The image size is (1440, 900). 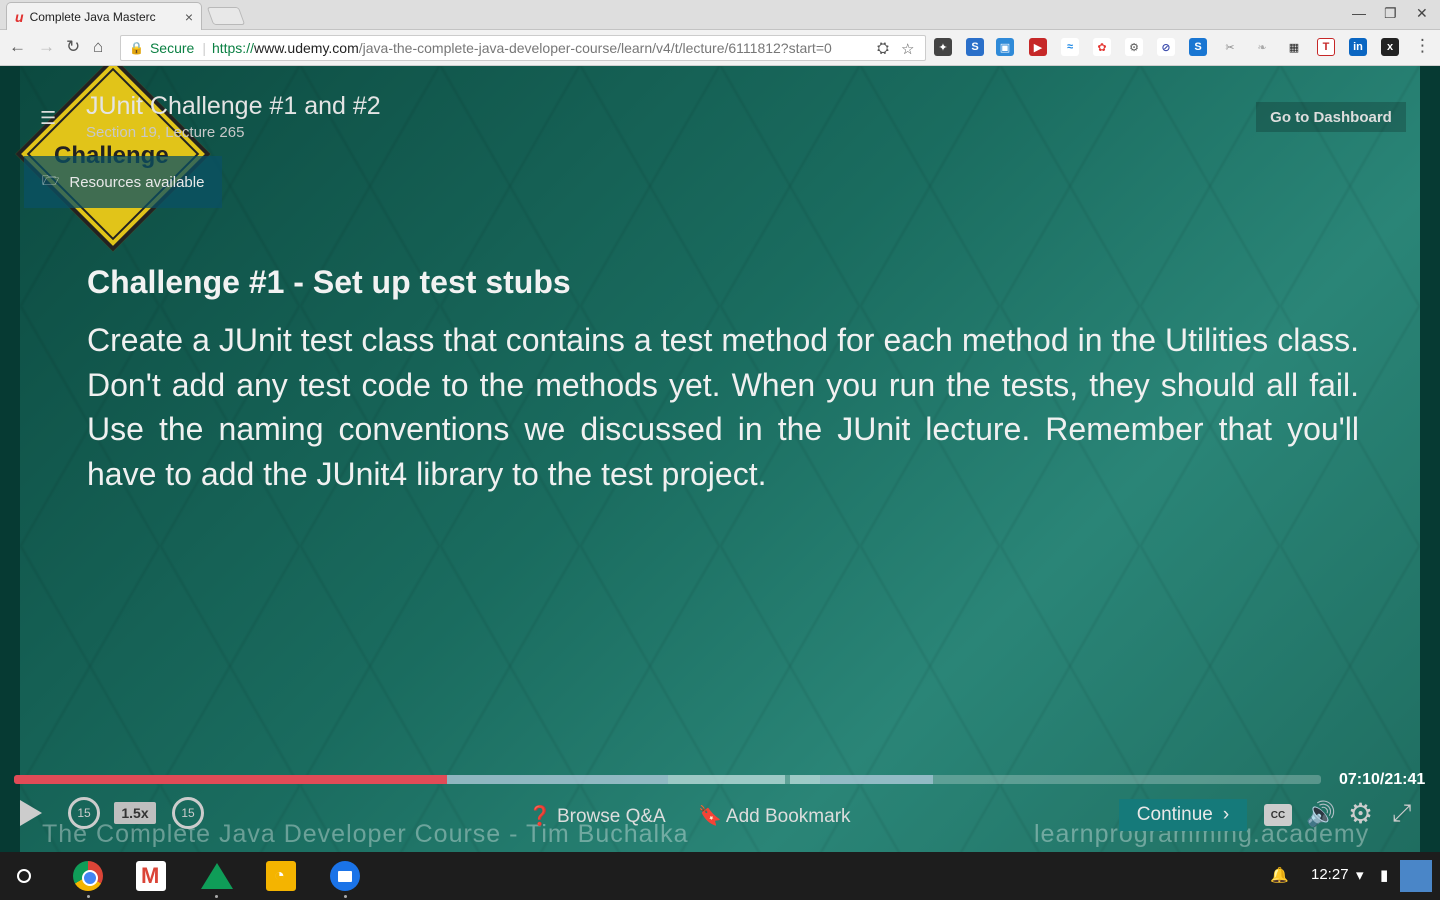 What do you see at coordinates (1230, 47) in the screenshot?
I see `extension-scissors-icon: ✂` at bounding box center [1230, 47].